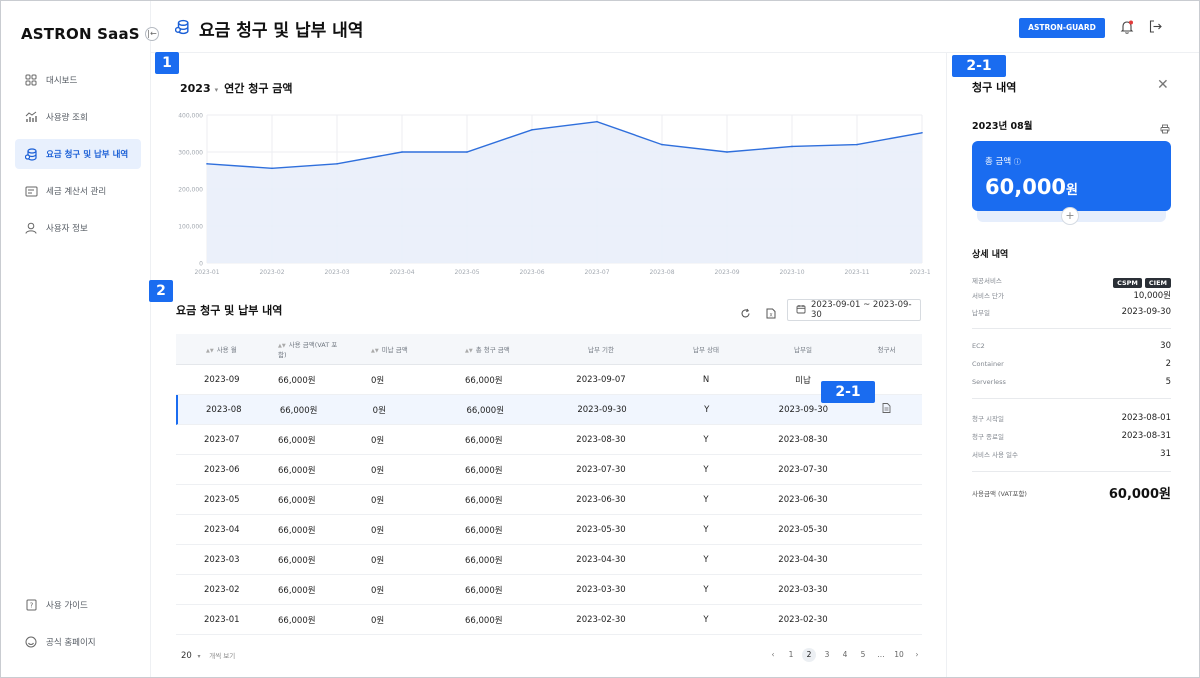 The image size is (1200, 678). Describe the element at coordinates (899, 655) in the screenshot. I see `page-10: 10` at that location.